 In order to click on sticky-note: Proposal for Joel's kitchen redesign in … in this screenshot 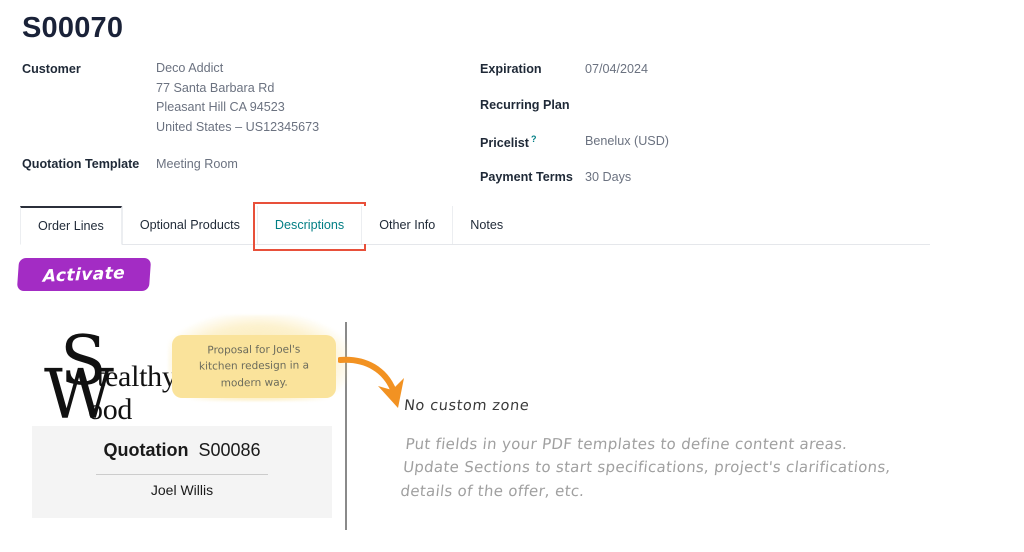, I will do `click(254, 366)`.